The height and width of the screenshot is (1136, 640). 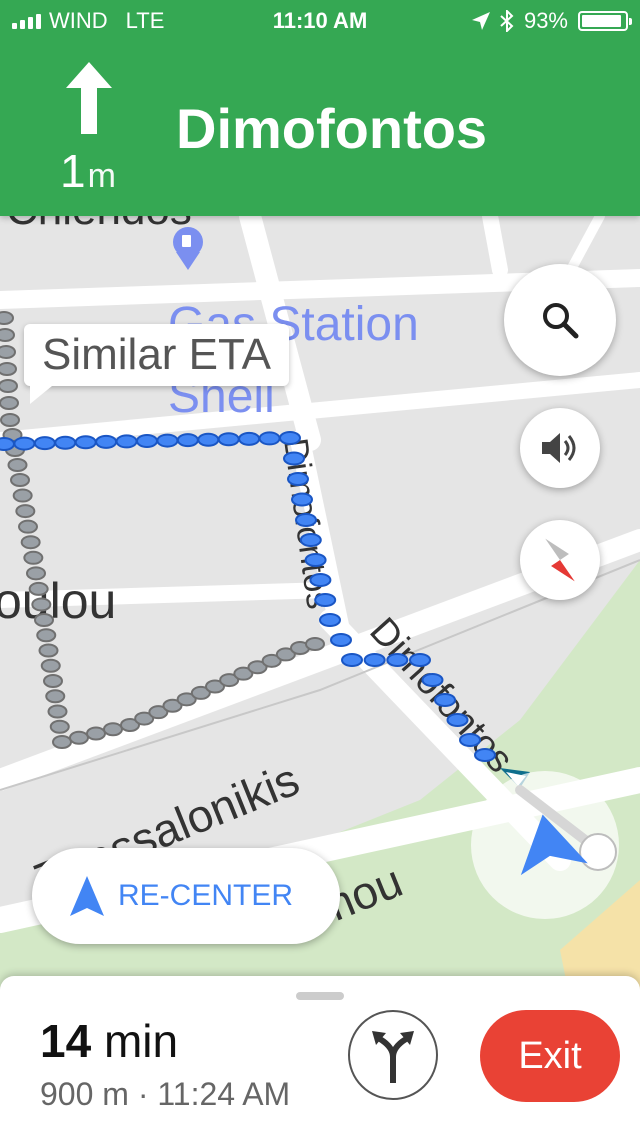 I want to click on trip-duration: 14 min, so click(x=109, y=1041).